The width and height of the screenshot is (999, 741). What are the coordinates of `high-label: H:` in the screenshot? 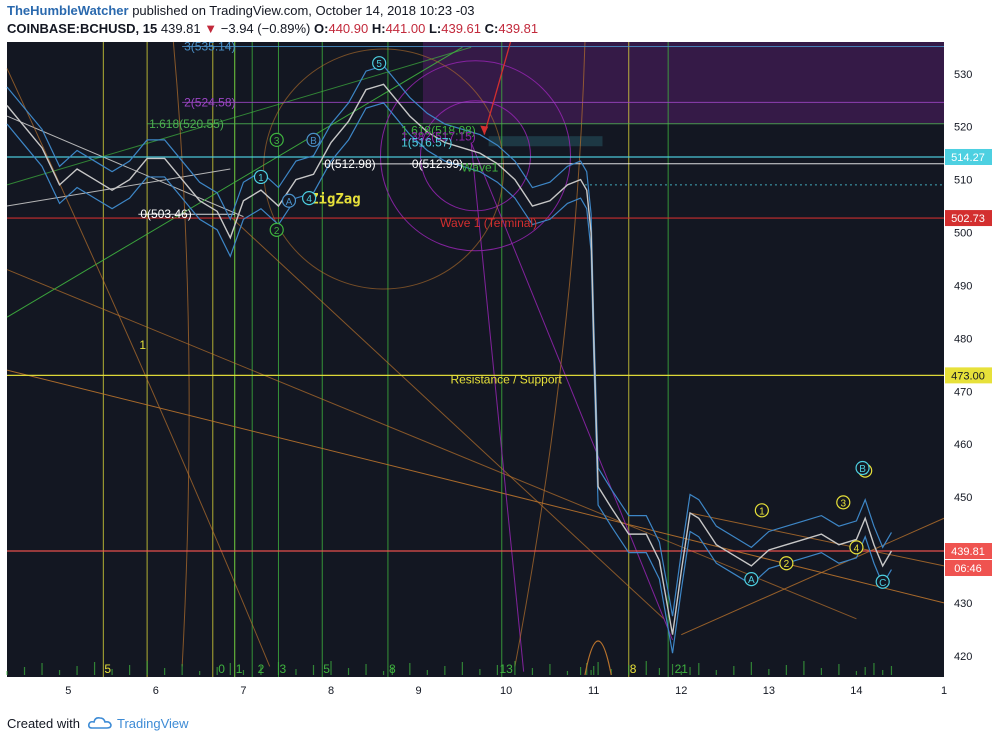 It's located at (378, 28).